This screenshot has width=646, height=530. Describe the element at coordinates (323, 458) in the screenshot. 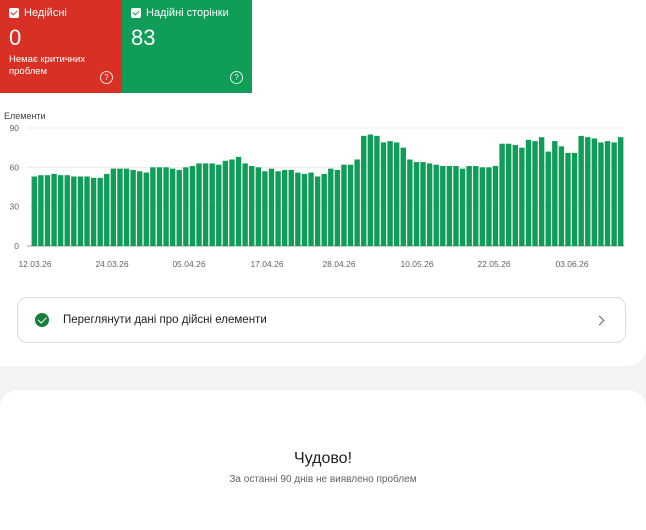

I see `status-title: Чудово!` at that location.